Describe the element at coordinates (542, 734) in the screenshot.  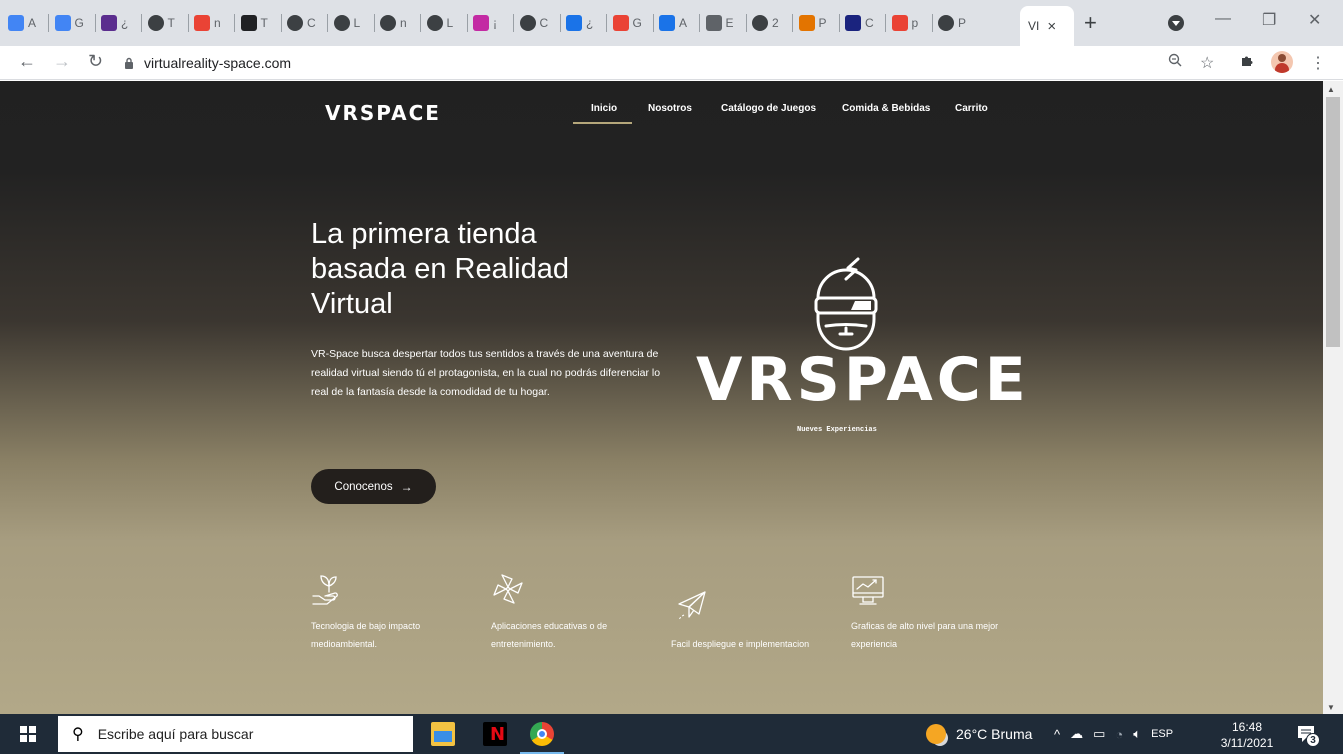
I see `chrome-icon` at that location.